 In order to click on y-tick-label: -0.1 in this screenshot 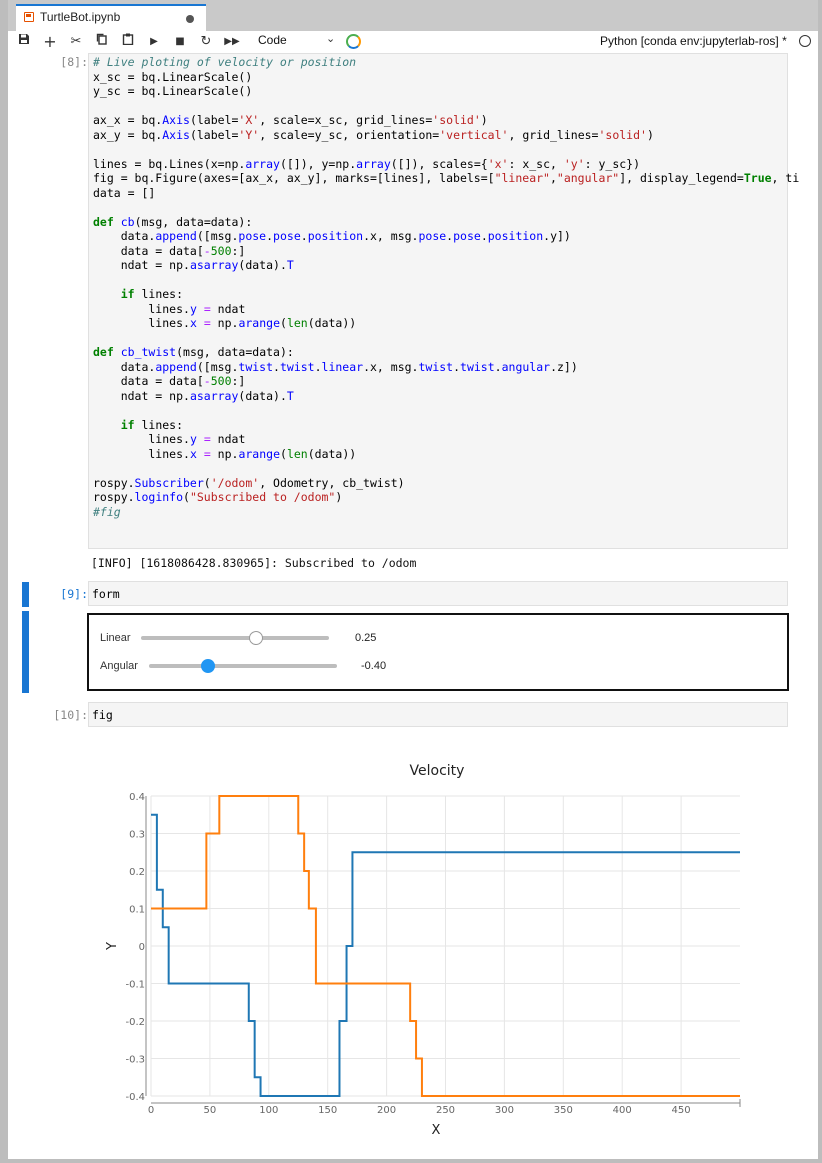, I will do `click(135, 985)`.